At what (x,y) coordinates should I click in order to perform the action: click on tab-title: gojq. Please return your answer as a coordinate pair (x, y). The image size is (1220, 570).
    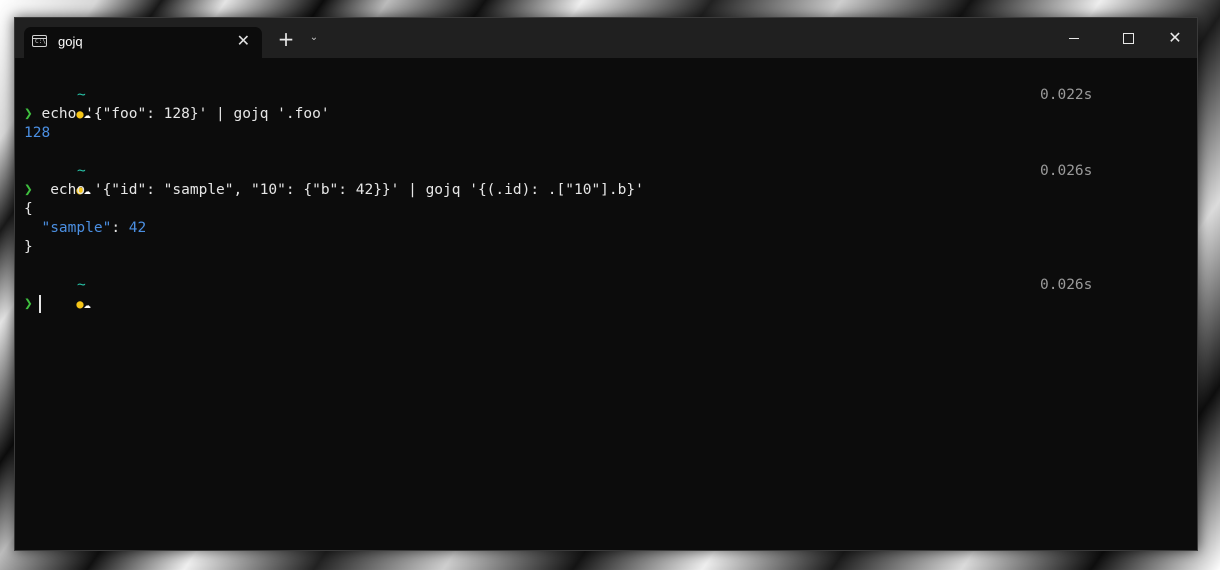
    Looking at the image, I should click on (70, 41).